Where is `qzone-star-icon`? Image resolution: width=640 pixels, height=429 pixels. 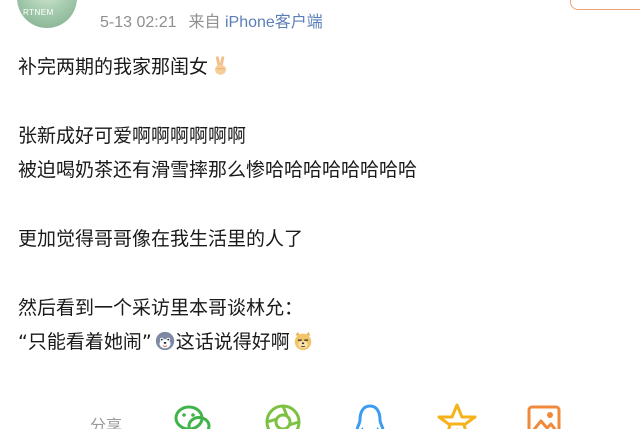 qzone-star-icon is located at coordinates (457, 415).